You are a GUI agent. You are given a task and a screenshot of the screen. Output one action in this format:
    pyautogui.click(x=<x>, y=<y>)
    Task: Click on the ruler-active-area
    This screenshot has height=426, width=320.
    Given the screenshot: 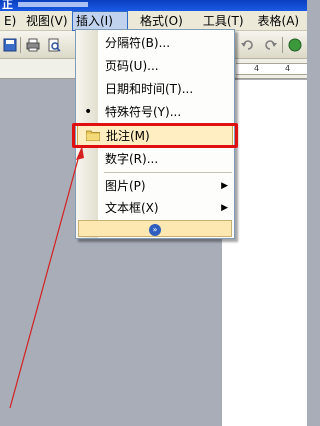 What is the action you would take?
    pyautogui.click(x=271, y=69)
    